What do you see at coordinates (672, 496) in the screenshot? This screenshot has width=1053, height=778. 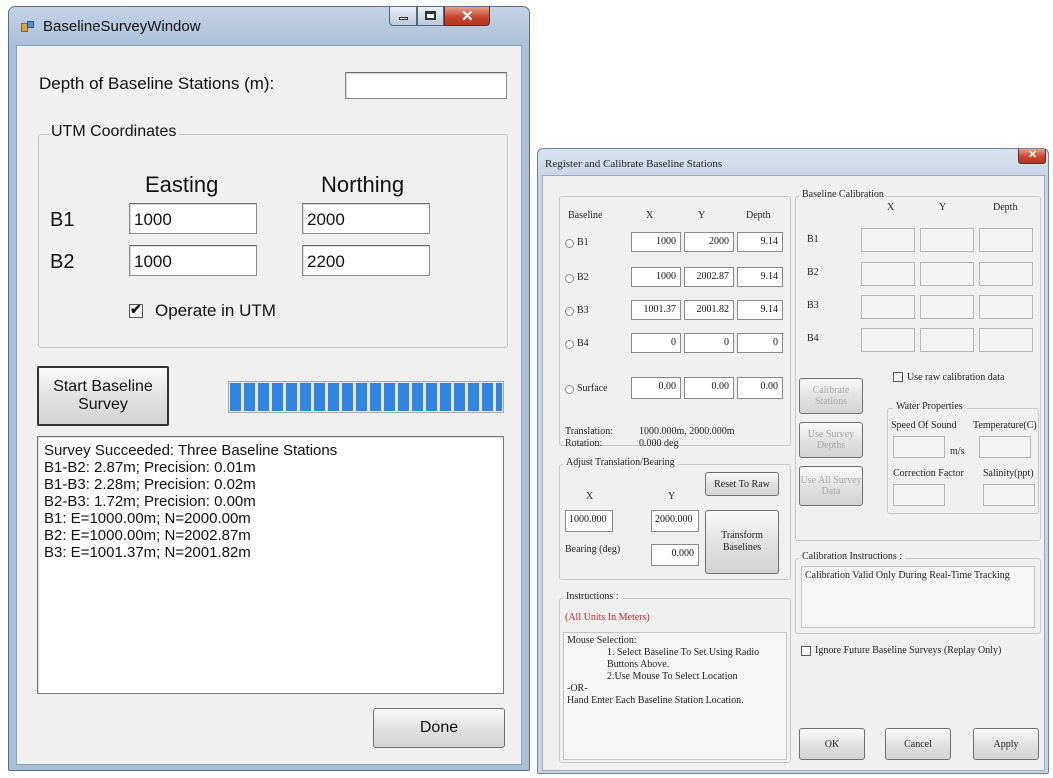 I see `adjust-y-label: Y` at bounding box center [672, 496].